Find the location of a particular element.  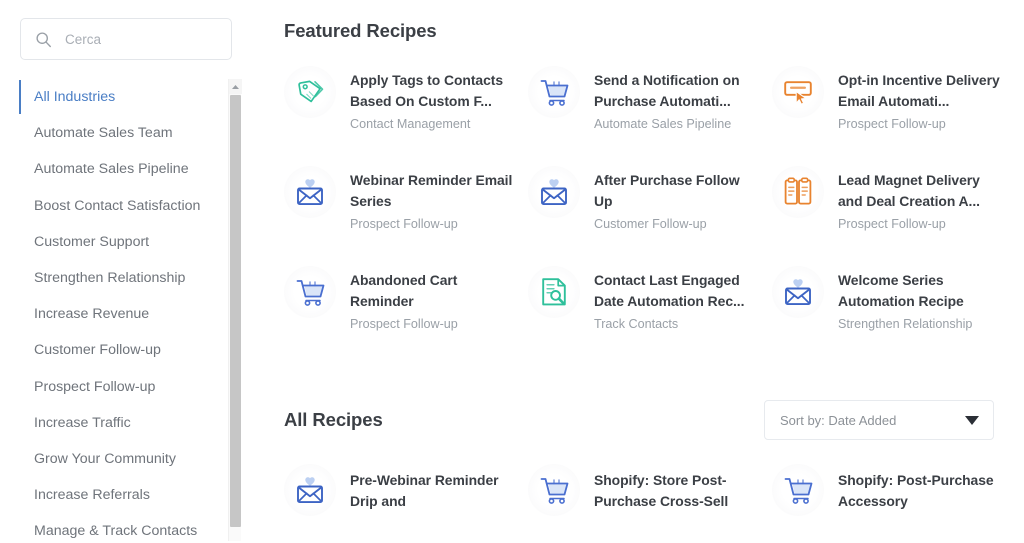

sidebar-item-label: Automate Sales Pipeline is located at coordinates (111, 169).